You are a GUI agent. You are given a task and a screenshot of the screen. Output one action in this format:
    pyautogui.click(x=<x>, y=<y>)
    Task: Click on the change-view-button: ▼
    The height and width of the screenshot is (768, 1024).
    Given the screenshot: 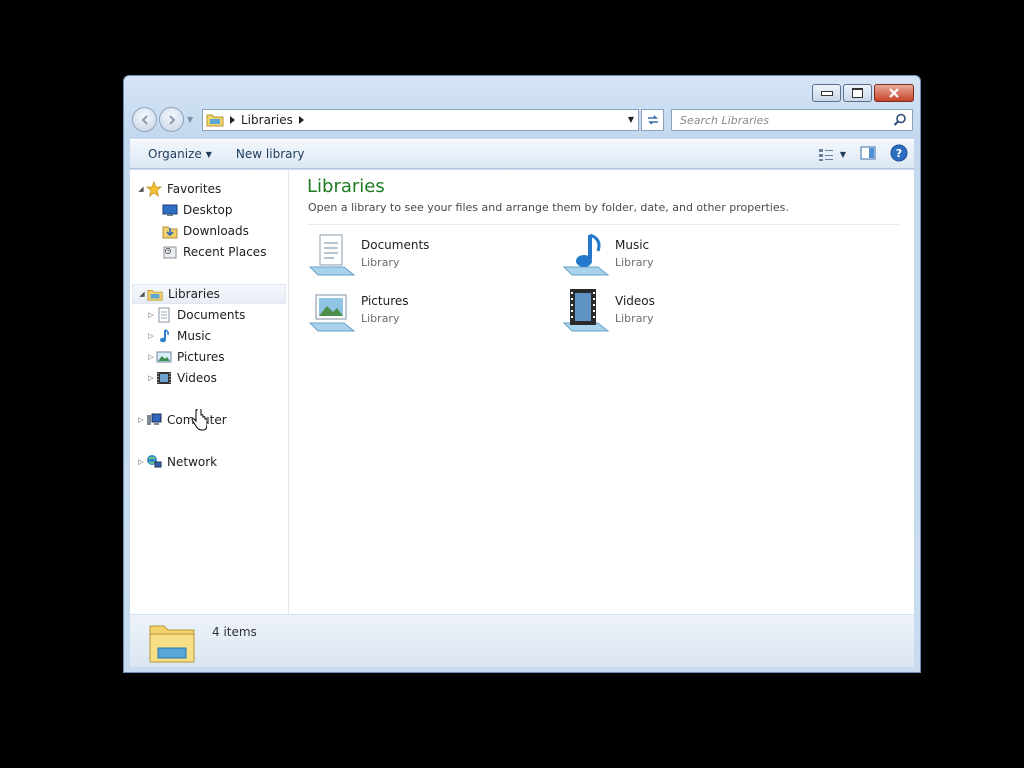 What is the action you would take?
    pyautogui.click(x=832, y=155)
    